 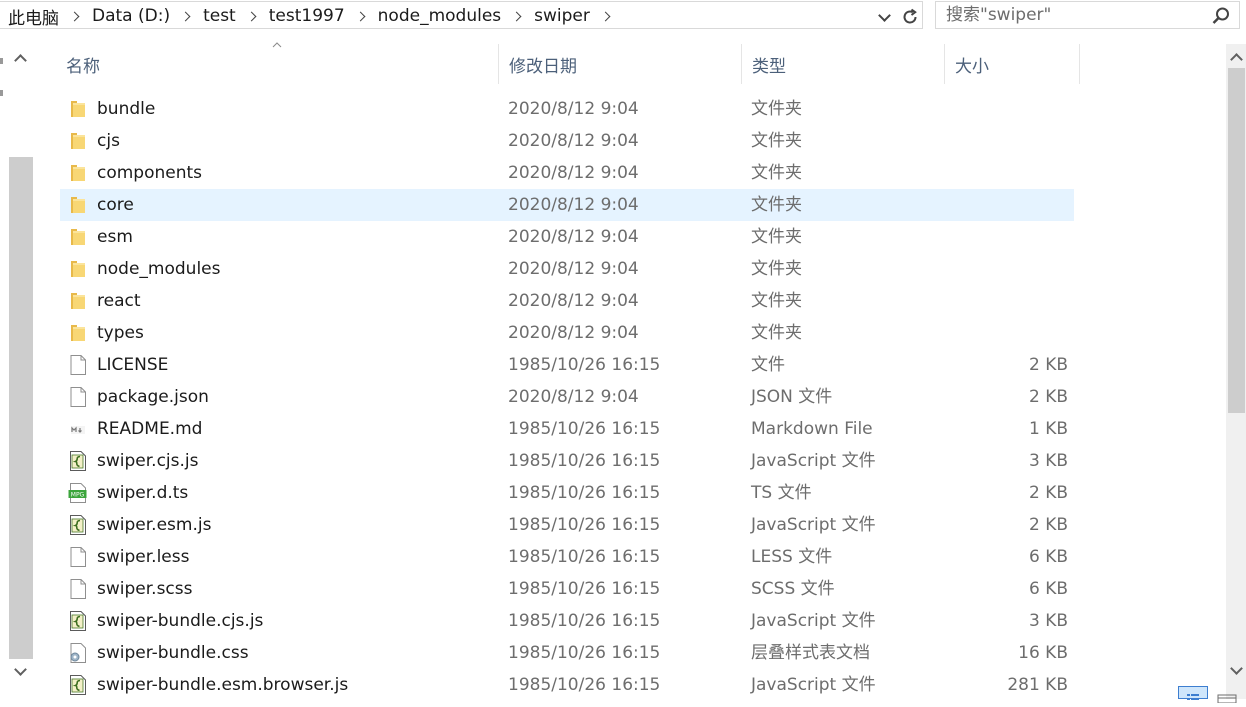 I want to click on breadcrumb-swiper: swiper, so click(x=562, y=16).